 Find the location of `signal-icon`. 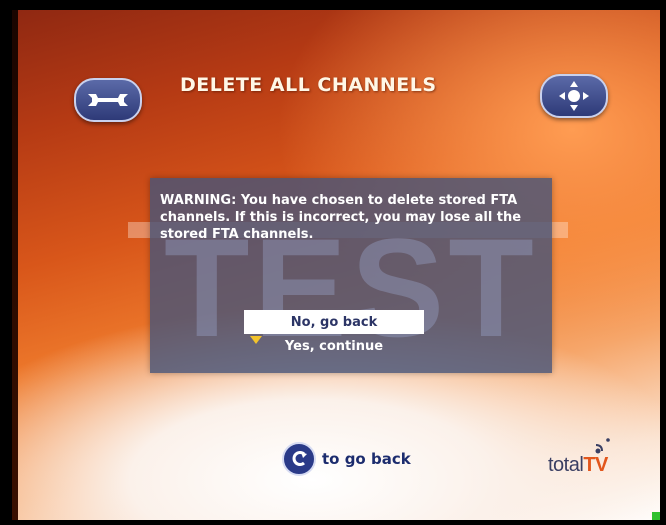

signal-icon is located at coordinates (602, 446).